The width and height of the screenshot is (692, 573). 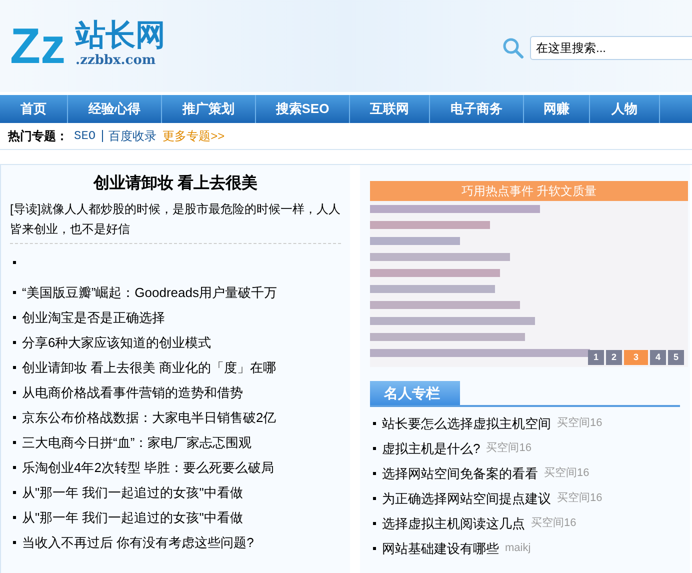 I want to click on nav-link: 首页, so click(x=34, y=109).